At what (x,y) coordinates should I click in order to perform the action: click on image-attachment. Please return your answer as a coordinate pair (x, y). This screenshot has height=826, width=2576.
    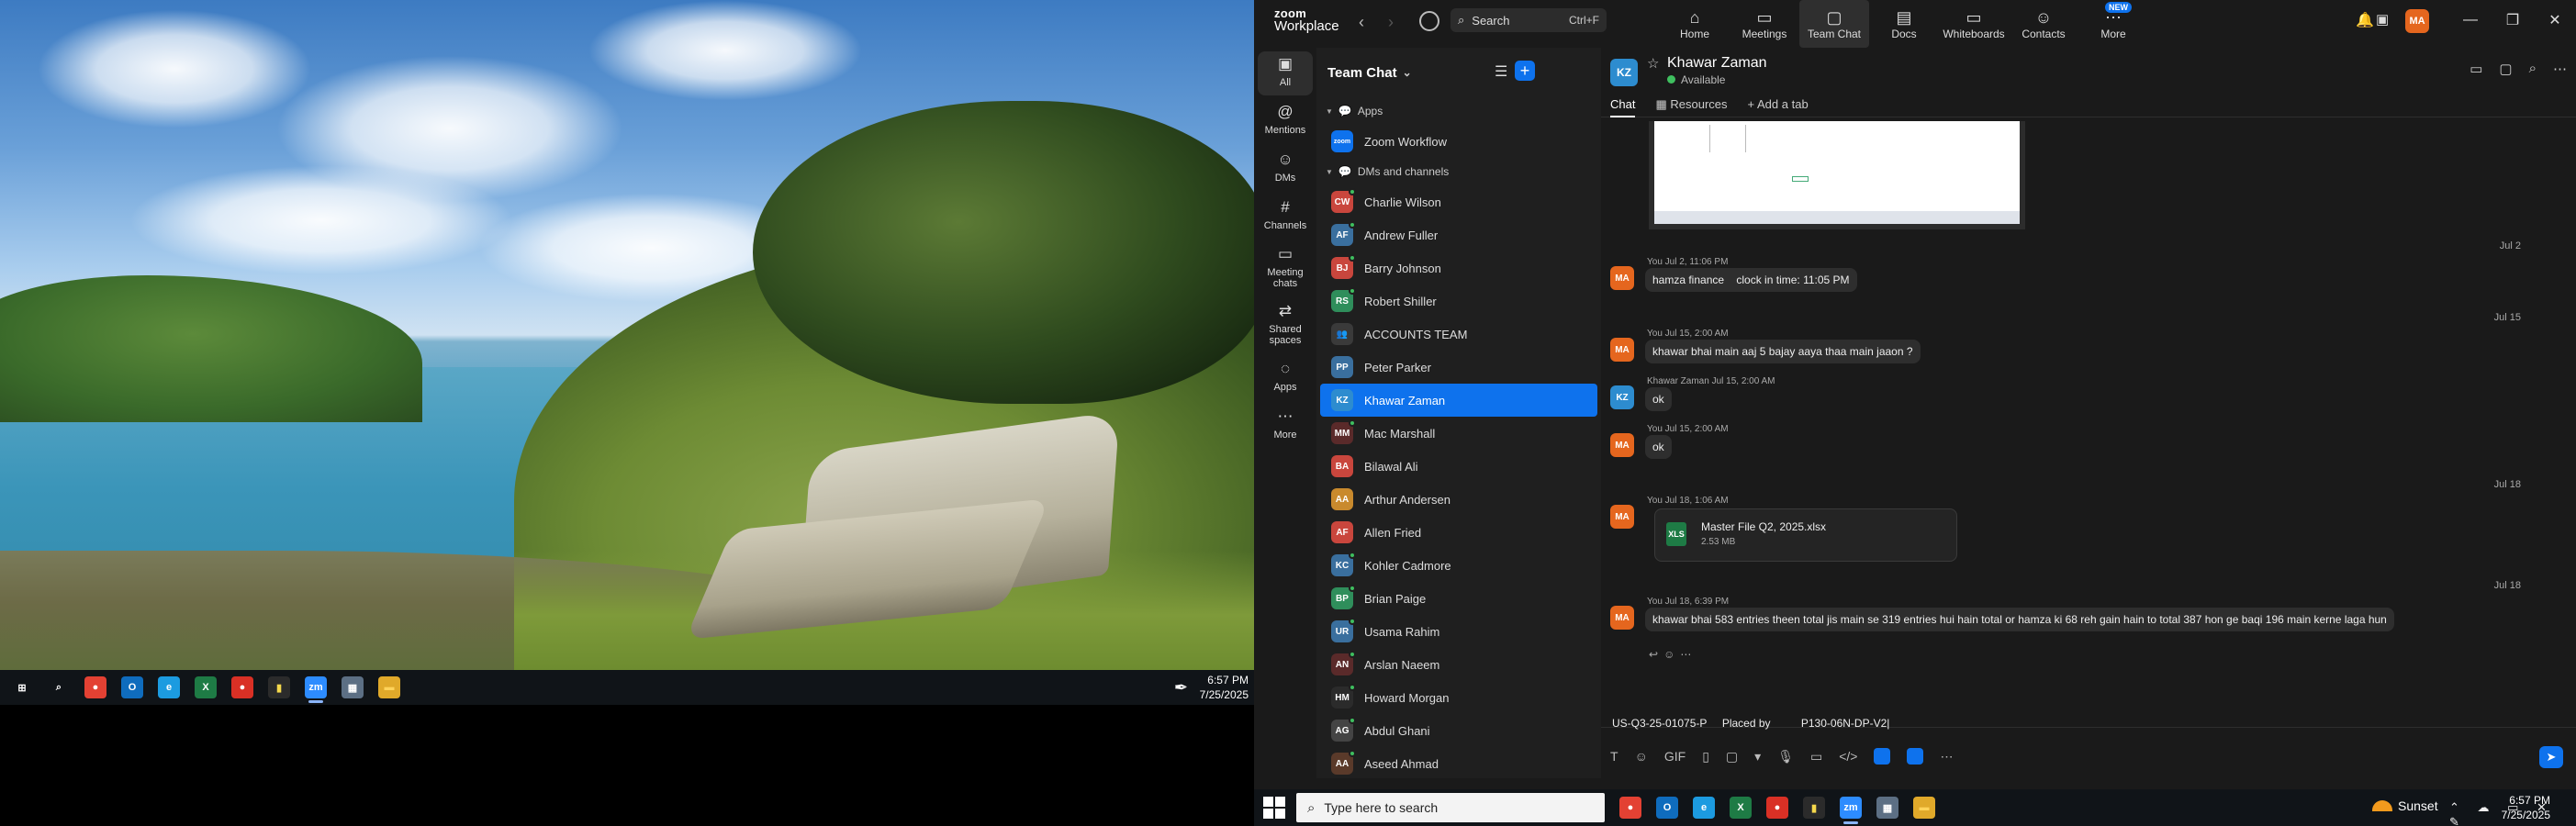
    Looking at the image, I should click on (1837, 175).